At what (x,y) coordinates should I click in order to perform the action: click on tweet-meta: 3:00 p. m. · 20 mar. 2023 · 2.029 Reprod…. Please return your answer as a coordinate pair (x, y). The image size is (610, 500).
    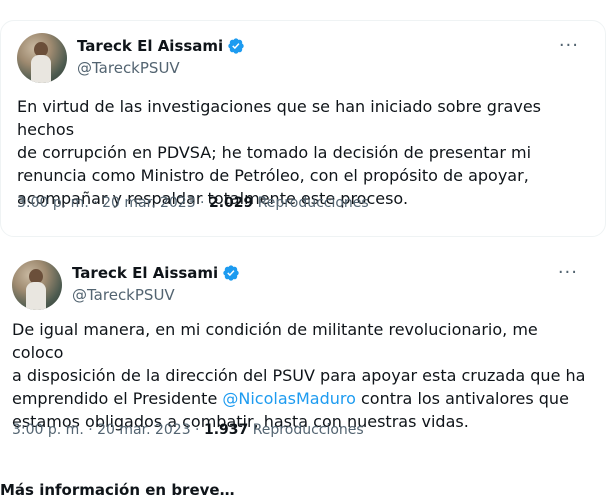
    Looking at the image, I should click on (193, 203).